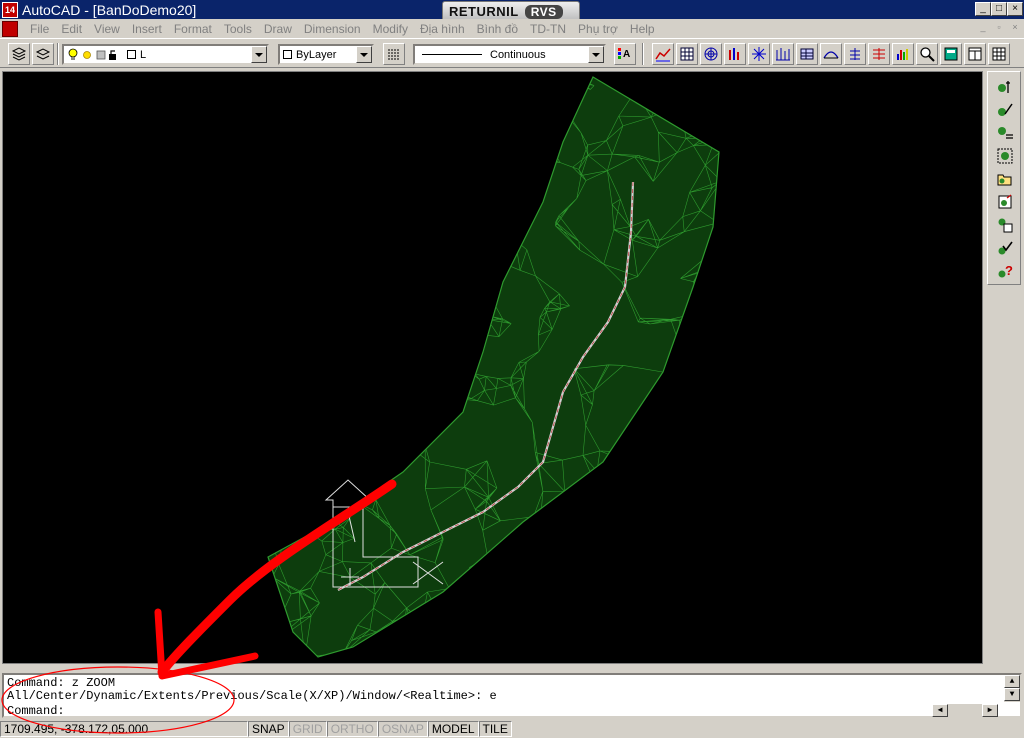 Image resolution: width=1024 pixels, height=738 pixels. I want to click on menu-td-tn: TD-TN, so click(548, 29).